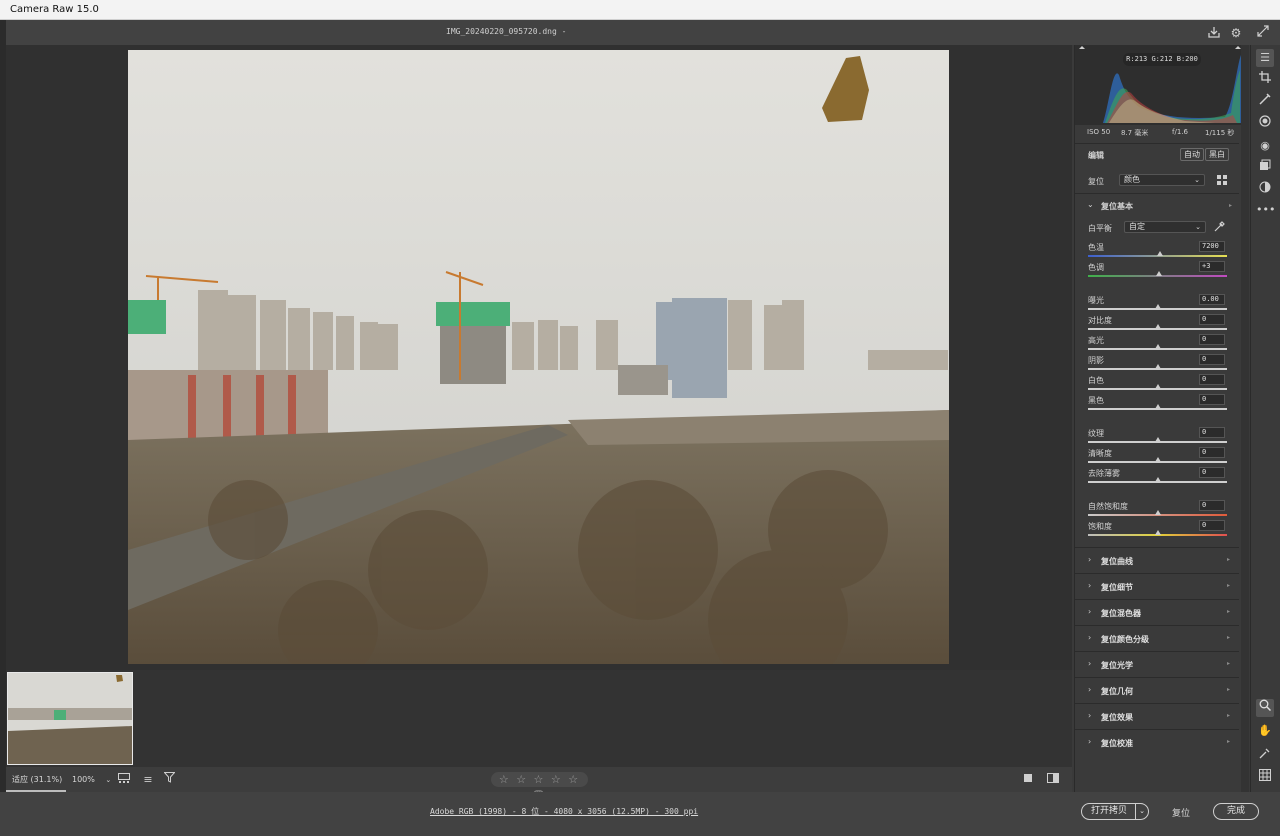  What do you see at coordinates (1212, 505) in the screenshot?
I see `vibrance-value: 0` at bounding box center [1212, 505].